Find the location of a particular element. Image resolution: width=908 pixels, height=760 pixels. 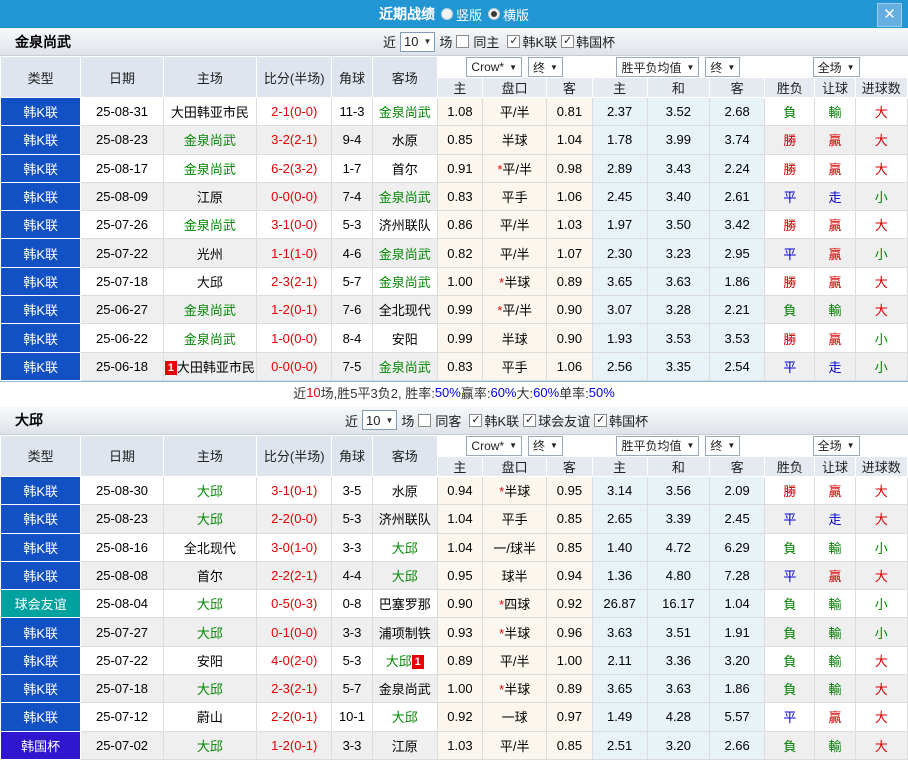

result-goals: 小 is located at coordinates (881, 547).